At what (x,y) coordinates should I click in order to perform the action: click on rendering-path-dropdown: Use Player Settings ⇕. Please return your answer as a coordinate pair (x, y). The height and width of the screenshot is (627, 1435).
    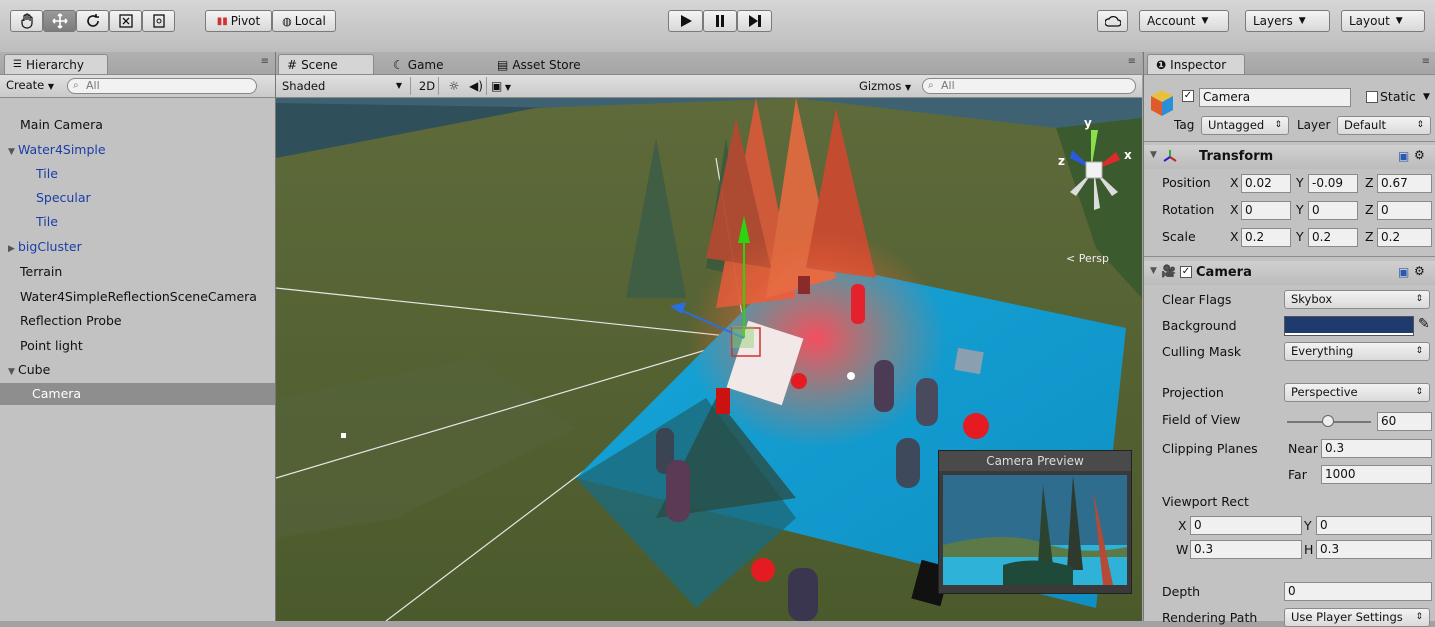
    Looking at the image, I should click on (1357, 617).